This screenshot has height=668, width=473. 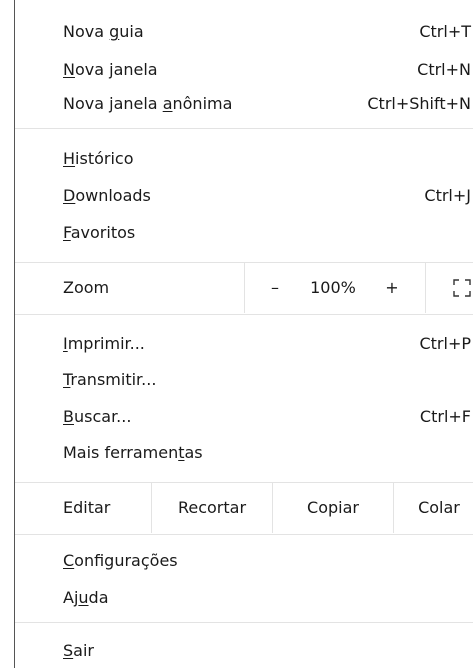 What do you see at coordinates (244, 159) in the screenshot?
I see `menu-item-history: Histórico` at bounding box center [244, 159].